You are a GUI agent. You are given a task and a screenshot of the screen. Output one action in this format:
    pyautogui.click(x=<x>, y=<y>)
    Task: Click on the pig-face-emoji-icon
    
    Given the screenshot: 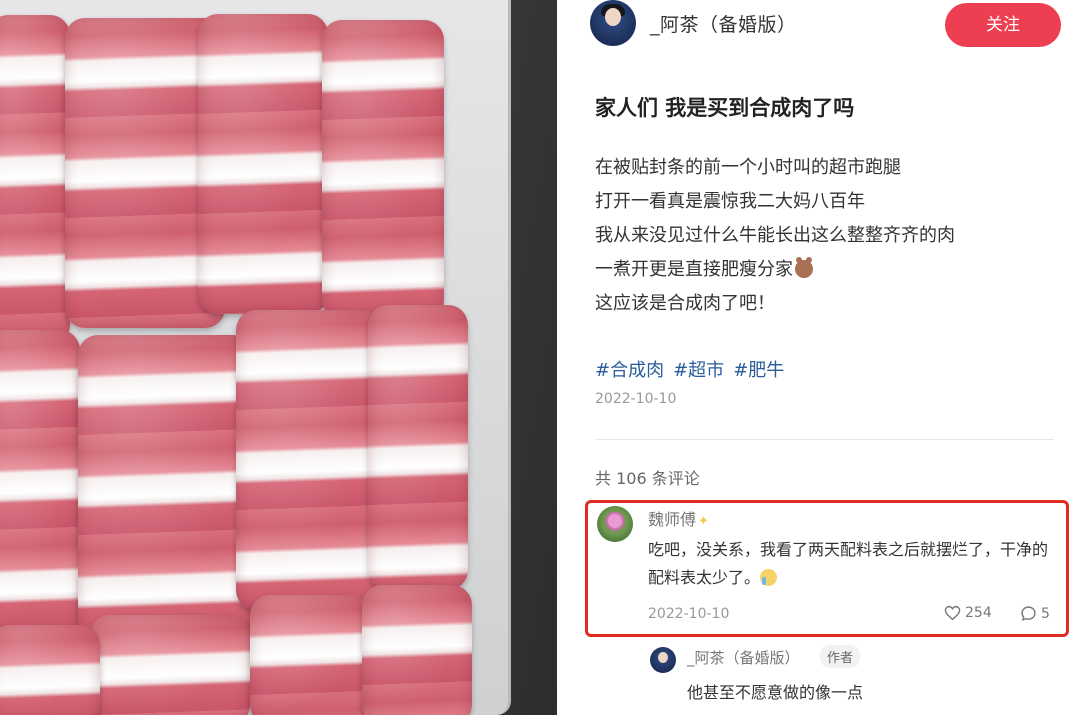 What is the action you would take?
    pyautogui.click(x=804, y=267)
    